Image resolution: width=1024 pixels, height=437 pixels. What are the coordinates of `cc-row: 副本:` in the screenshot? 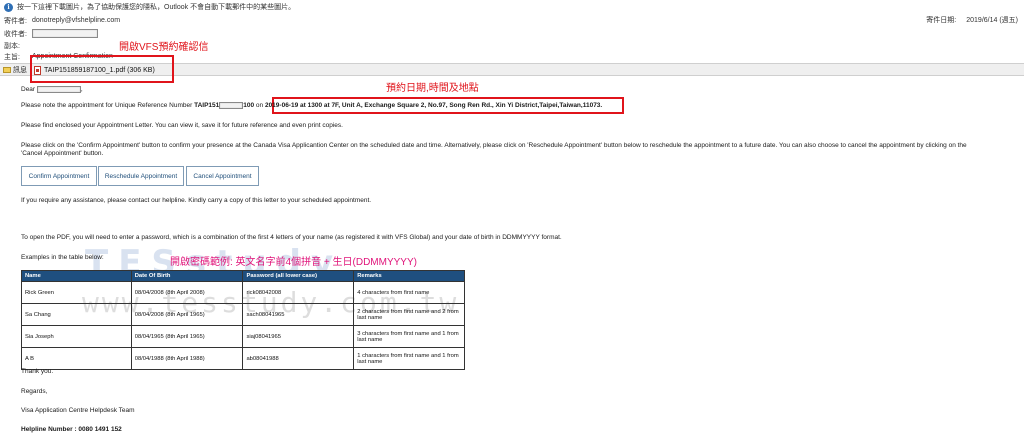 It's located at (18, 45).